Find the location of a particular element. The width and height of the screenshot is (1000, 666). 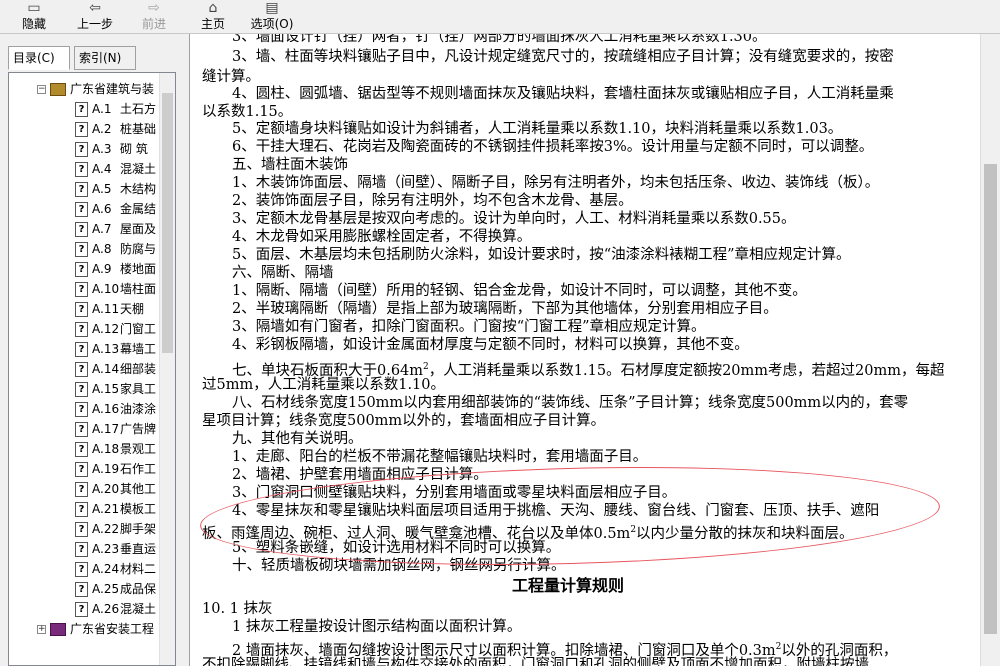

tree-item-code: A.3 is located at coordinates (102, 149).